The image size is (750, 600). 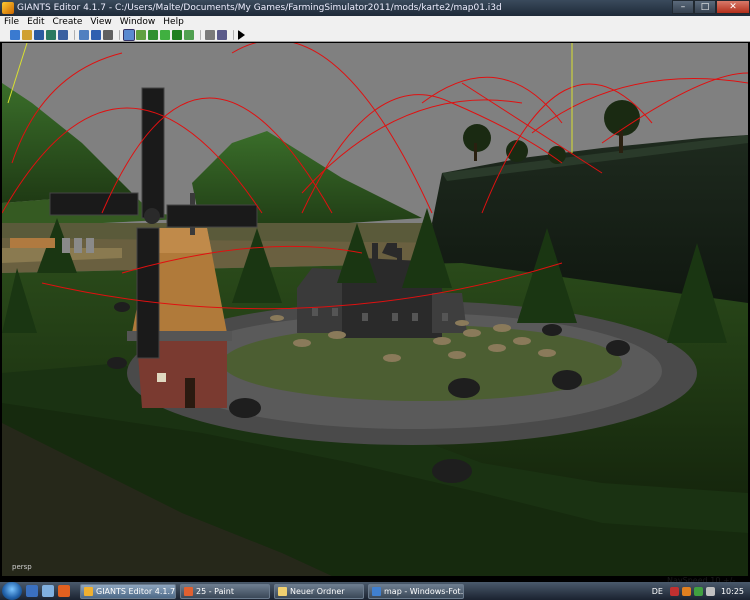 What do you see at coordinates (241, 34) in the screenshot?
I see `play-icon` at bounding box center [241, 34].